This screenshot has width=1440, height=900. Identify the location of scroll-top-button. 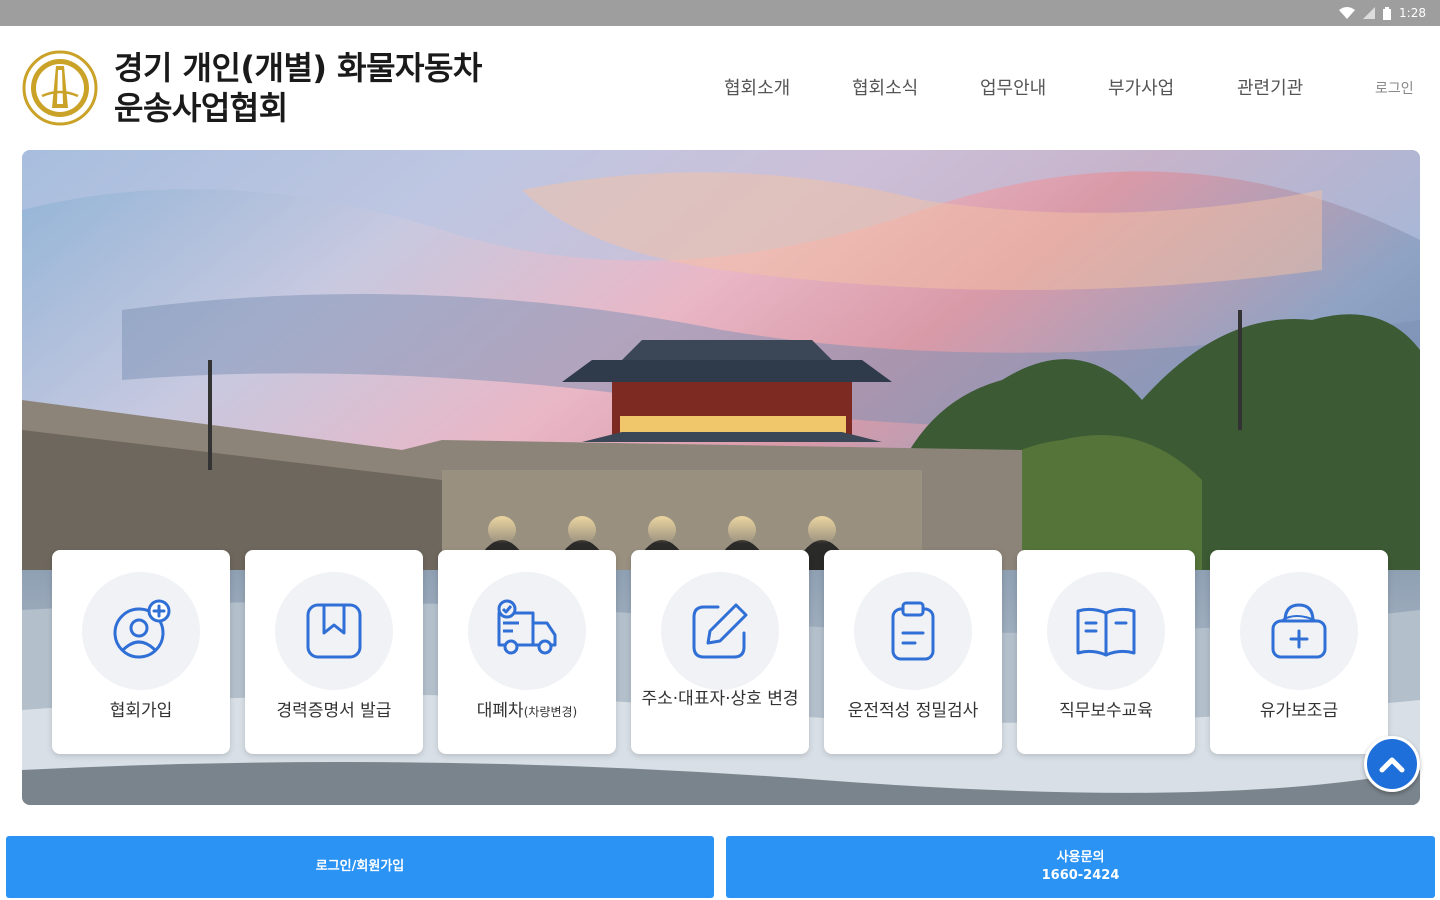
(1392, 764).